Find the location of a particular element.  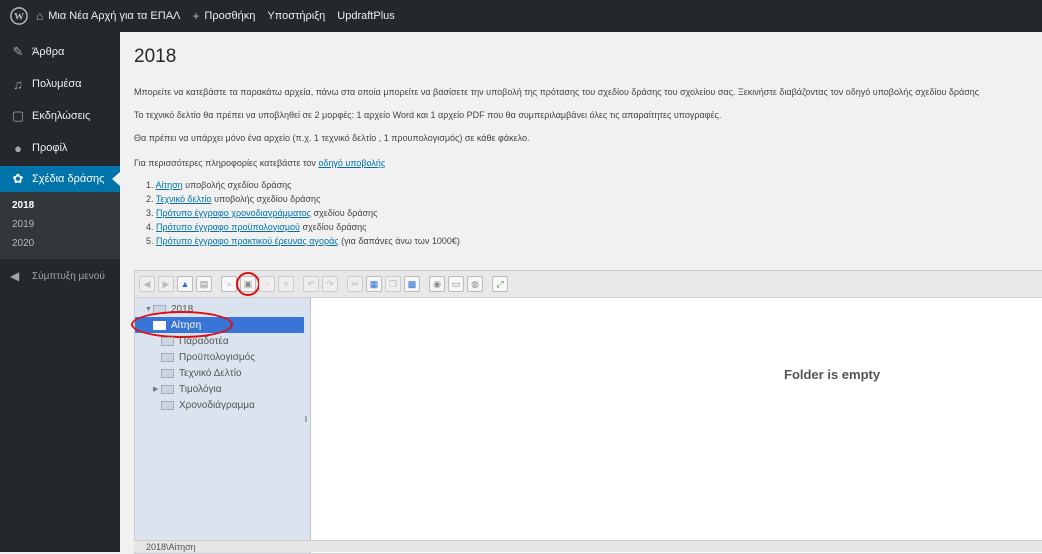

tree-folder-deliverables: Παραδοτέα is located at coordinates (222, 341).